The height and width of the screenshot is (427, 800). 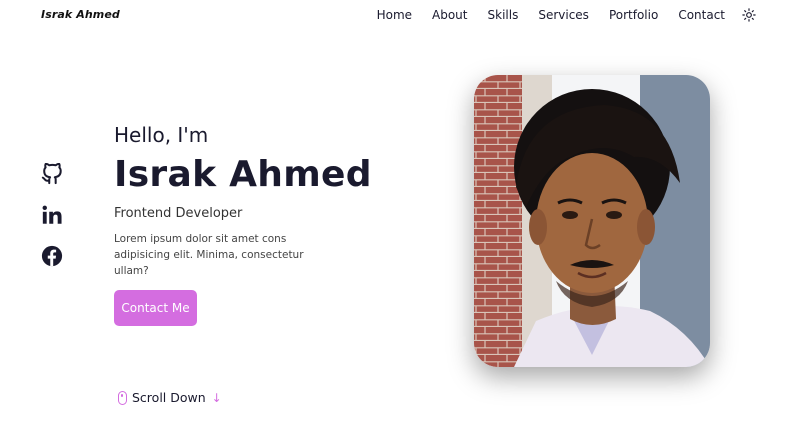 I want to click on sun-icon, so click(x=749, y=15).